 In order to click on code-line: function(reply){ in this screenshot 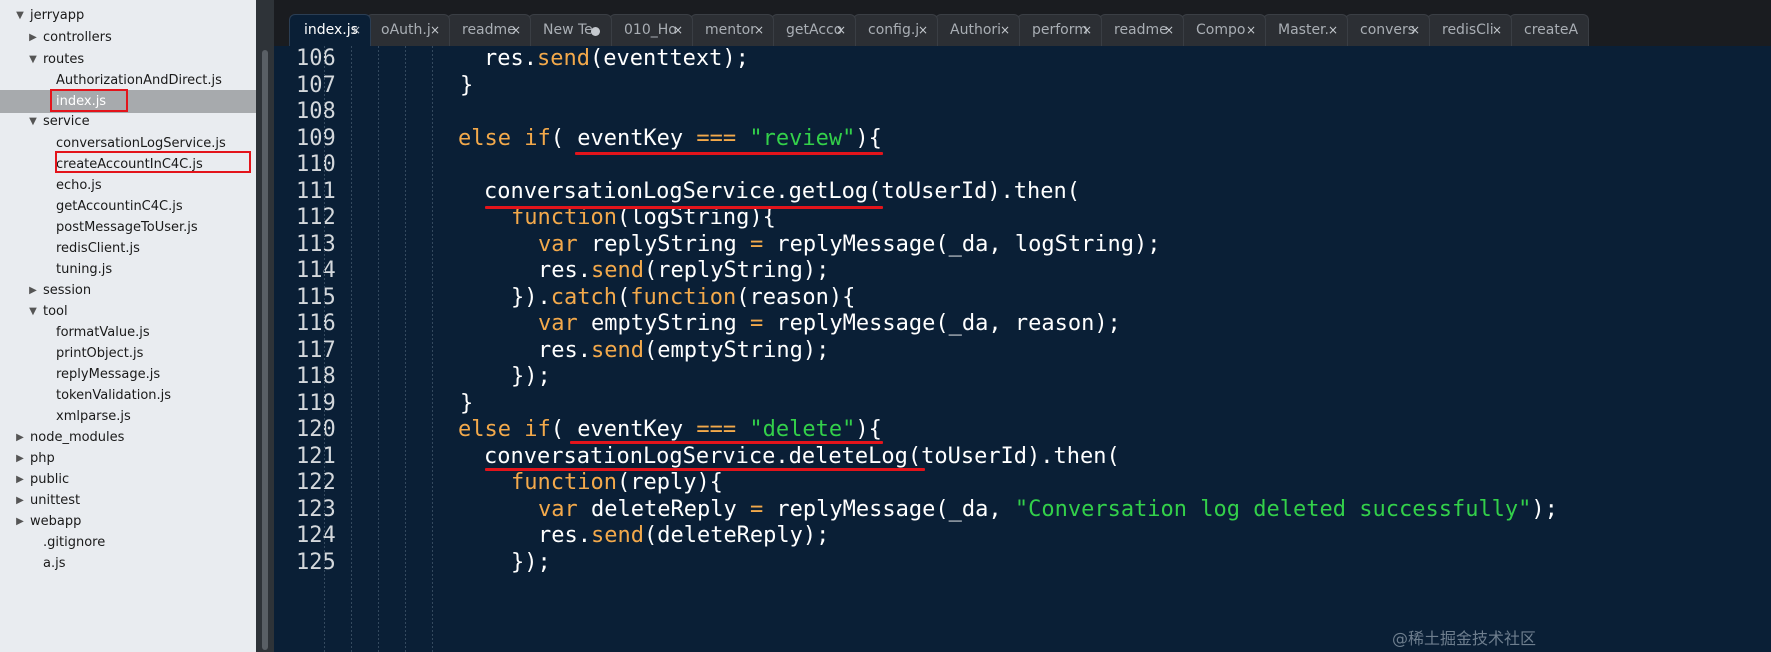, I will do `click(617, 483)`.